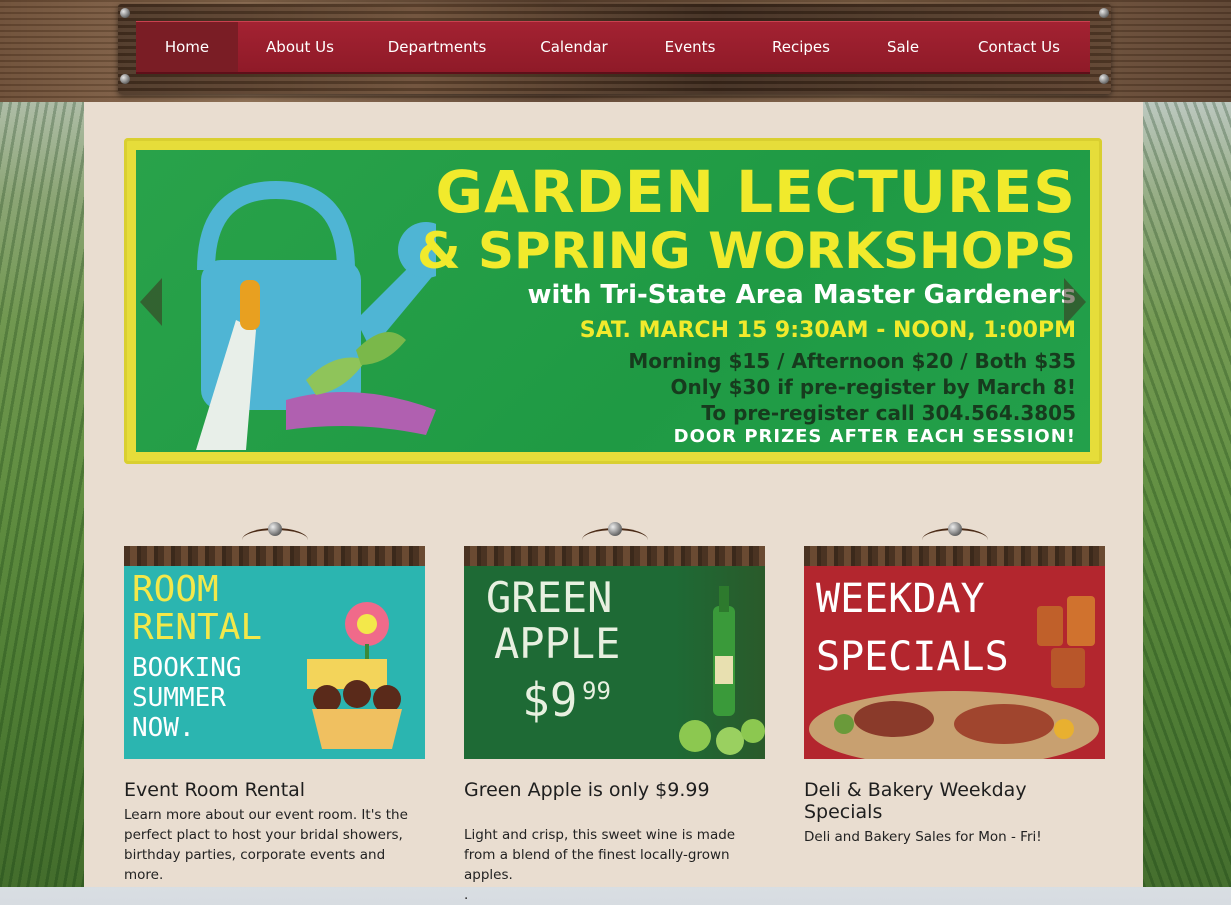 The width and height of the screenshot is (1231, 905). I want to click on nav-events: Events, so click(690, 47).